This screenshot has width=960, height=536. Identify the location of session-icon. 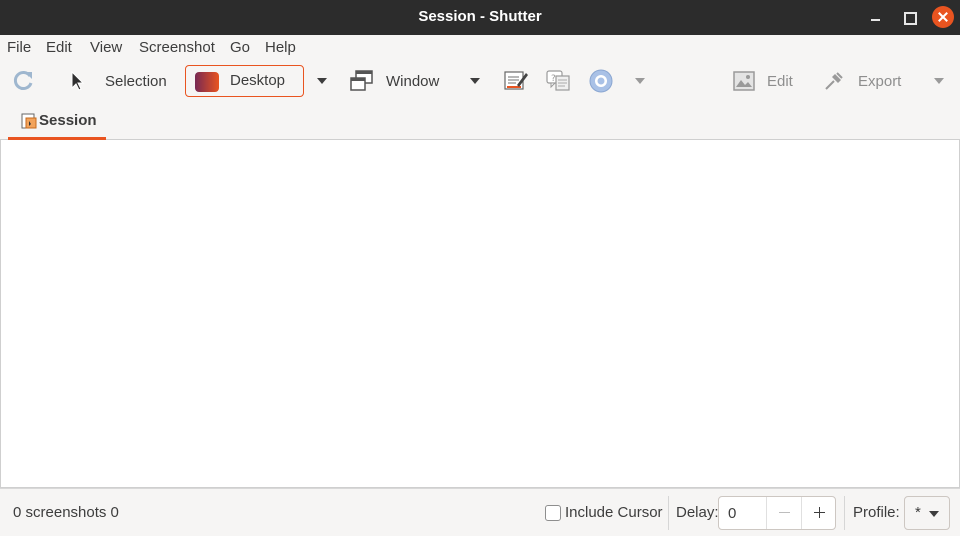
(29, 121).